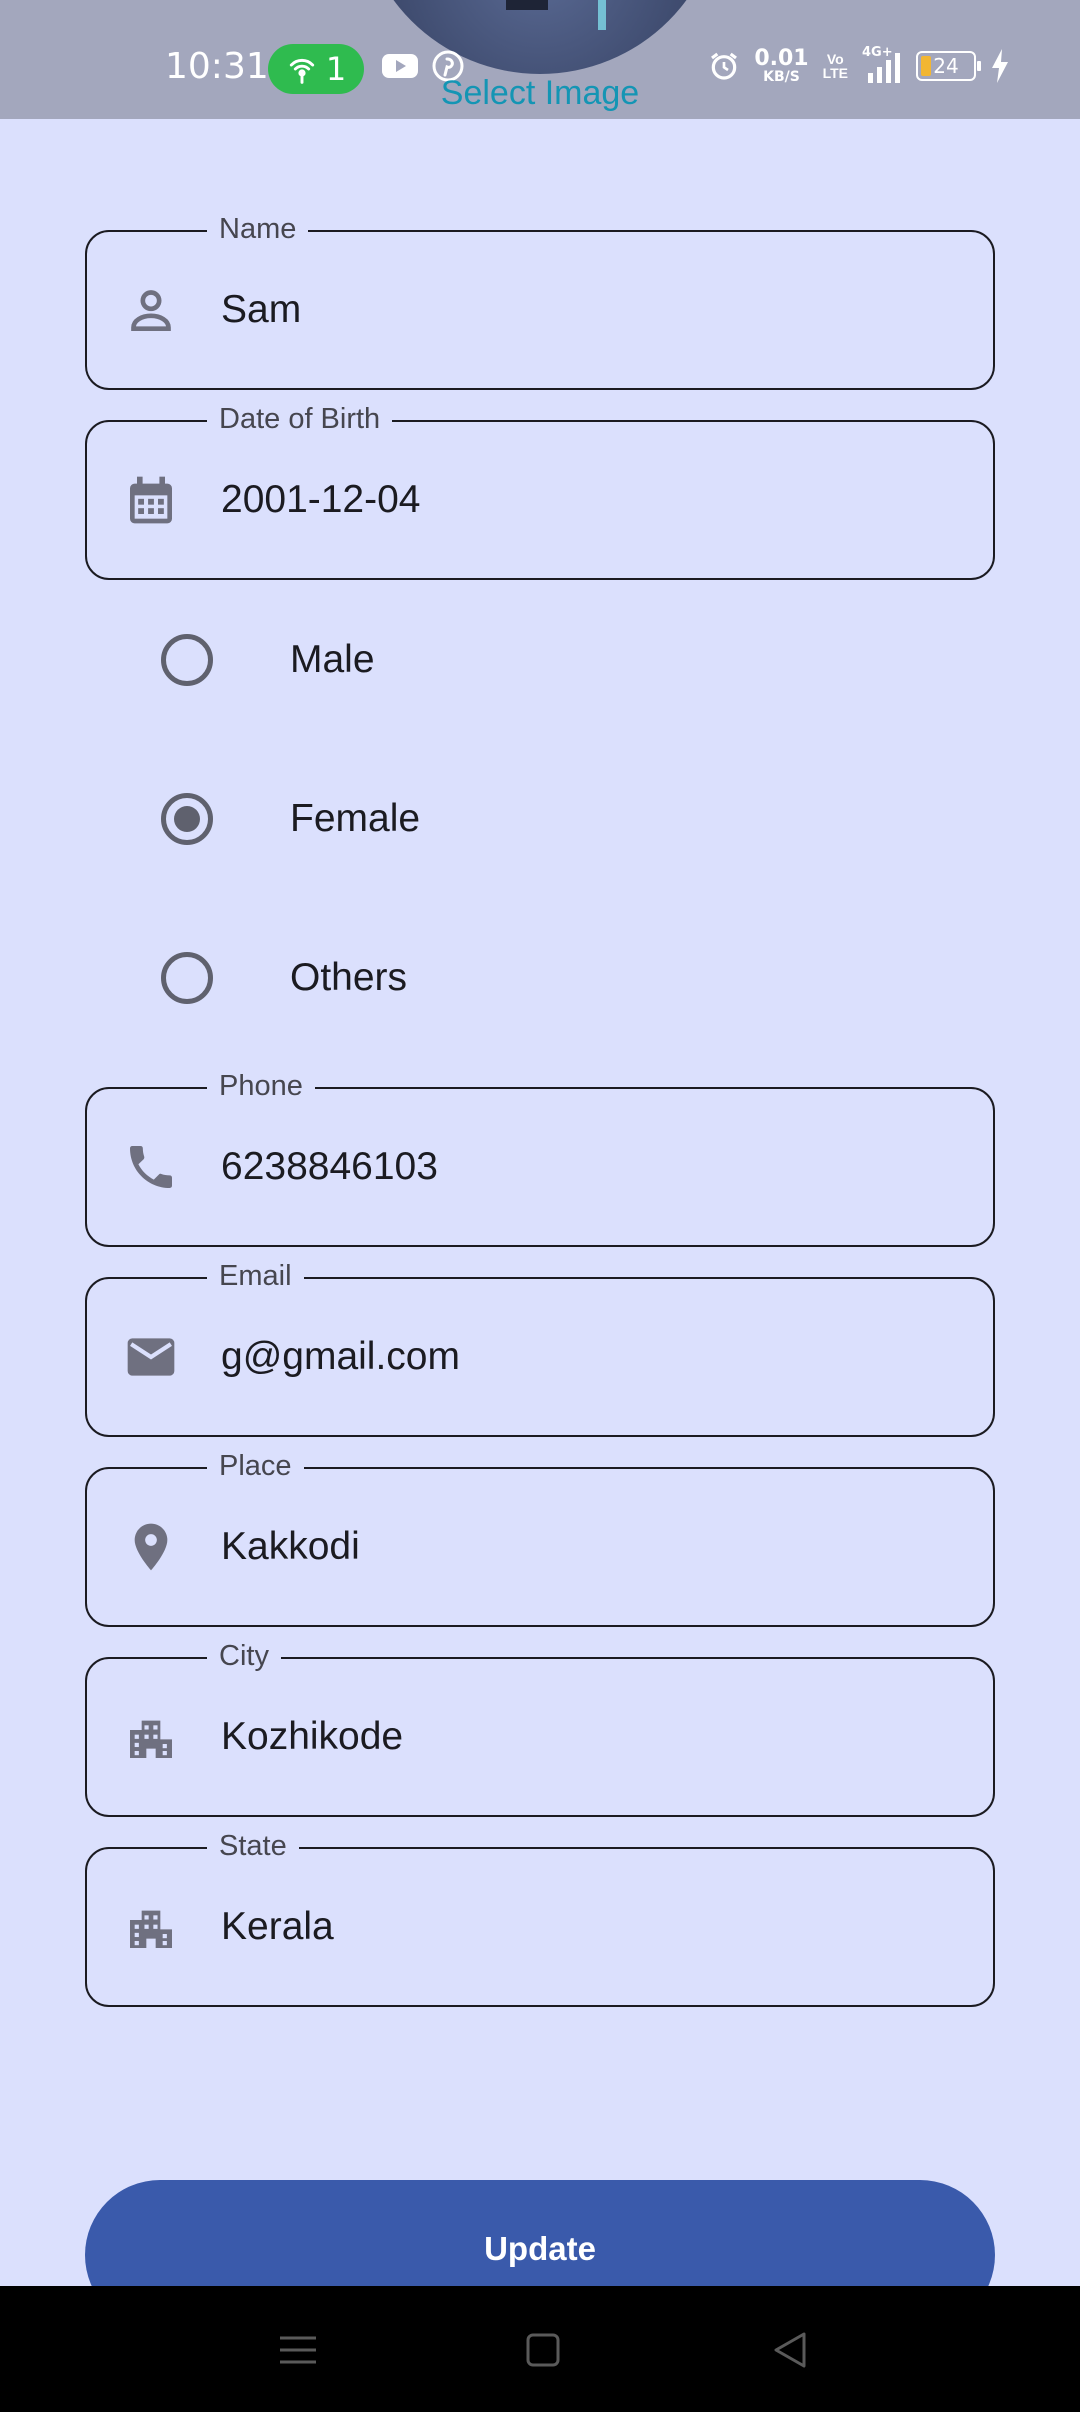 The image size is (1080, 2412). Describe the element at coordinates (321, 499) in the screenshot. I see `dob-field-value: 2001-12-04` at that location.